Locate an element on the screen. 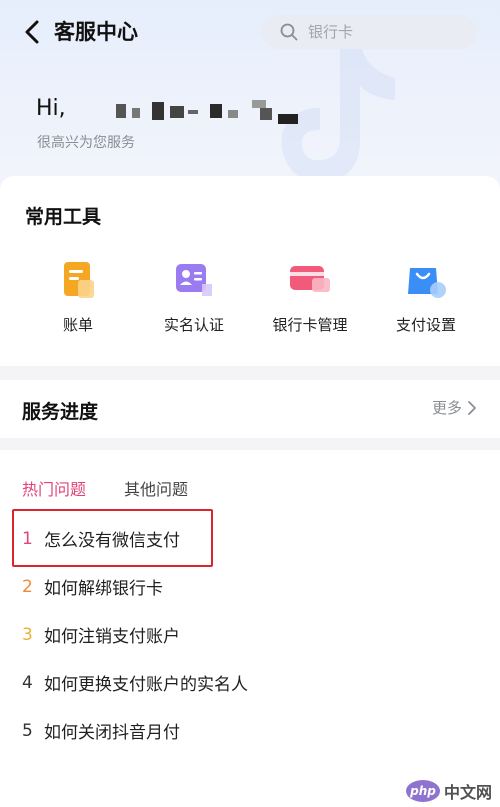 The width and height of the screenshot is (500, 807). tool-payment-settings: 支付设置 is located at coordinates (426, 296).